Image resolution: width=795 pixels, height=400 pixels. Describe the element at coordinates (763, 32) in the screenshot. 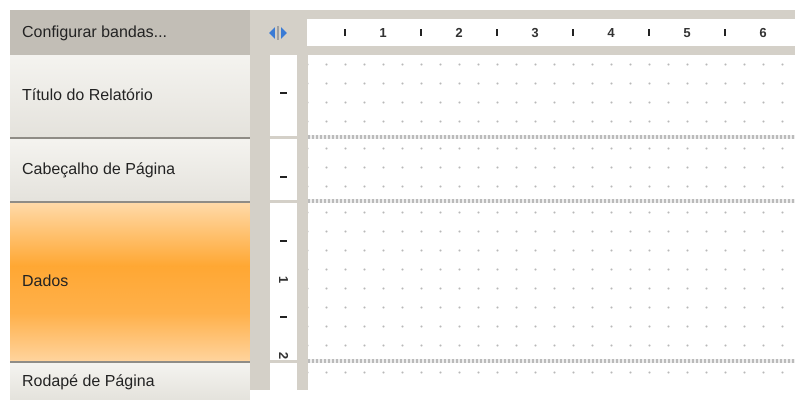

I see `ruler-number: 6` at that location.